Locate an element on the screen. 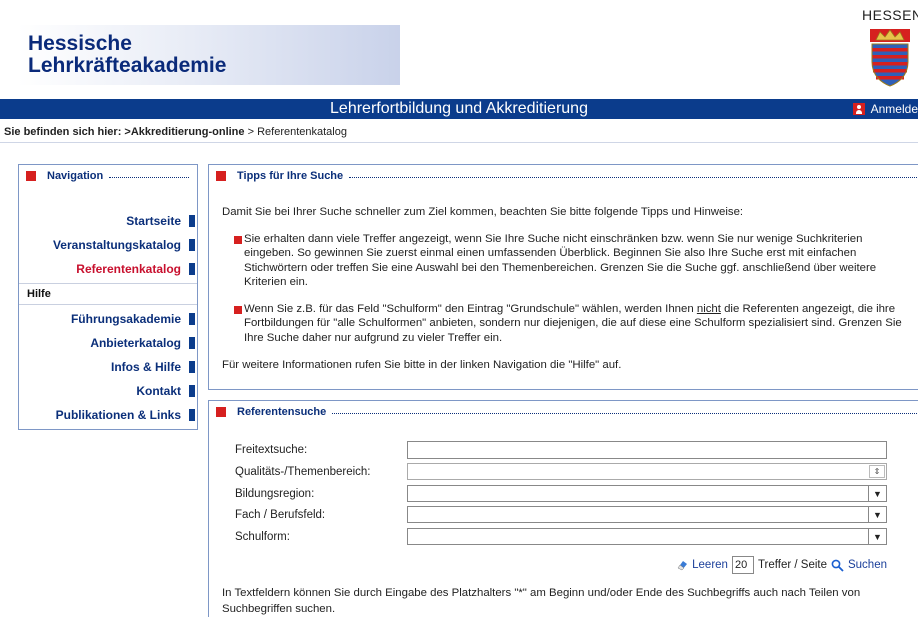 This screenshot has width=918, height=617. breadcrumb-divider is located at coordinates (459, 142).